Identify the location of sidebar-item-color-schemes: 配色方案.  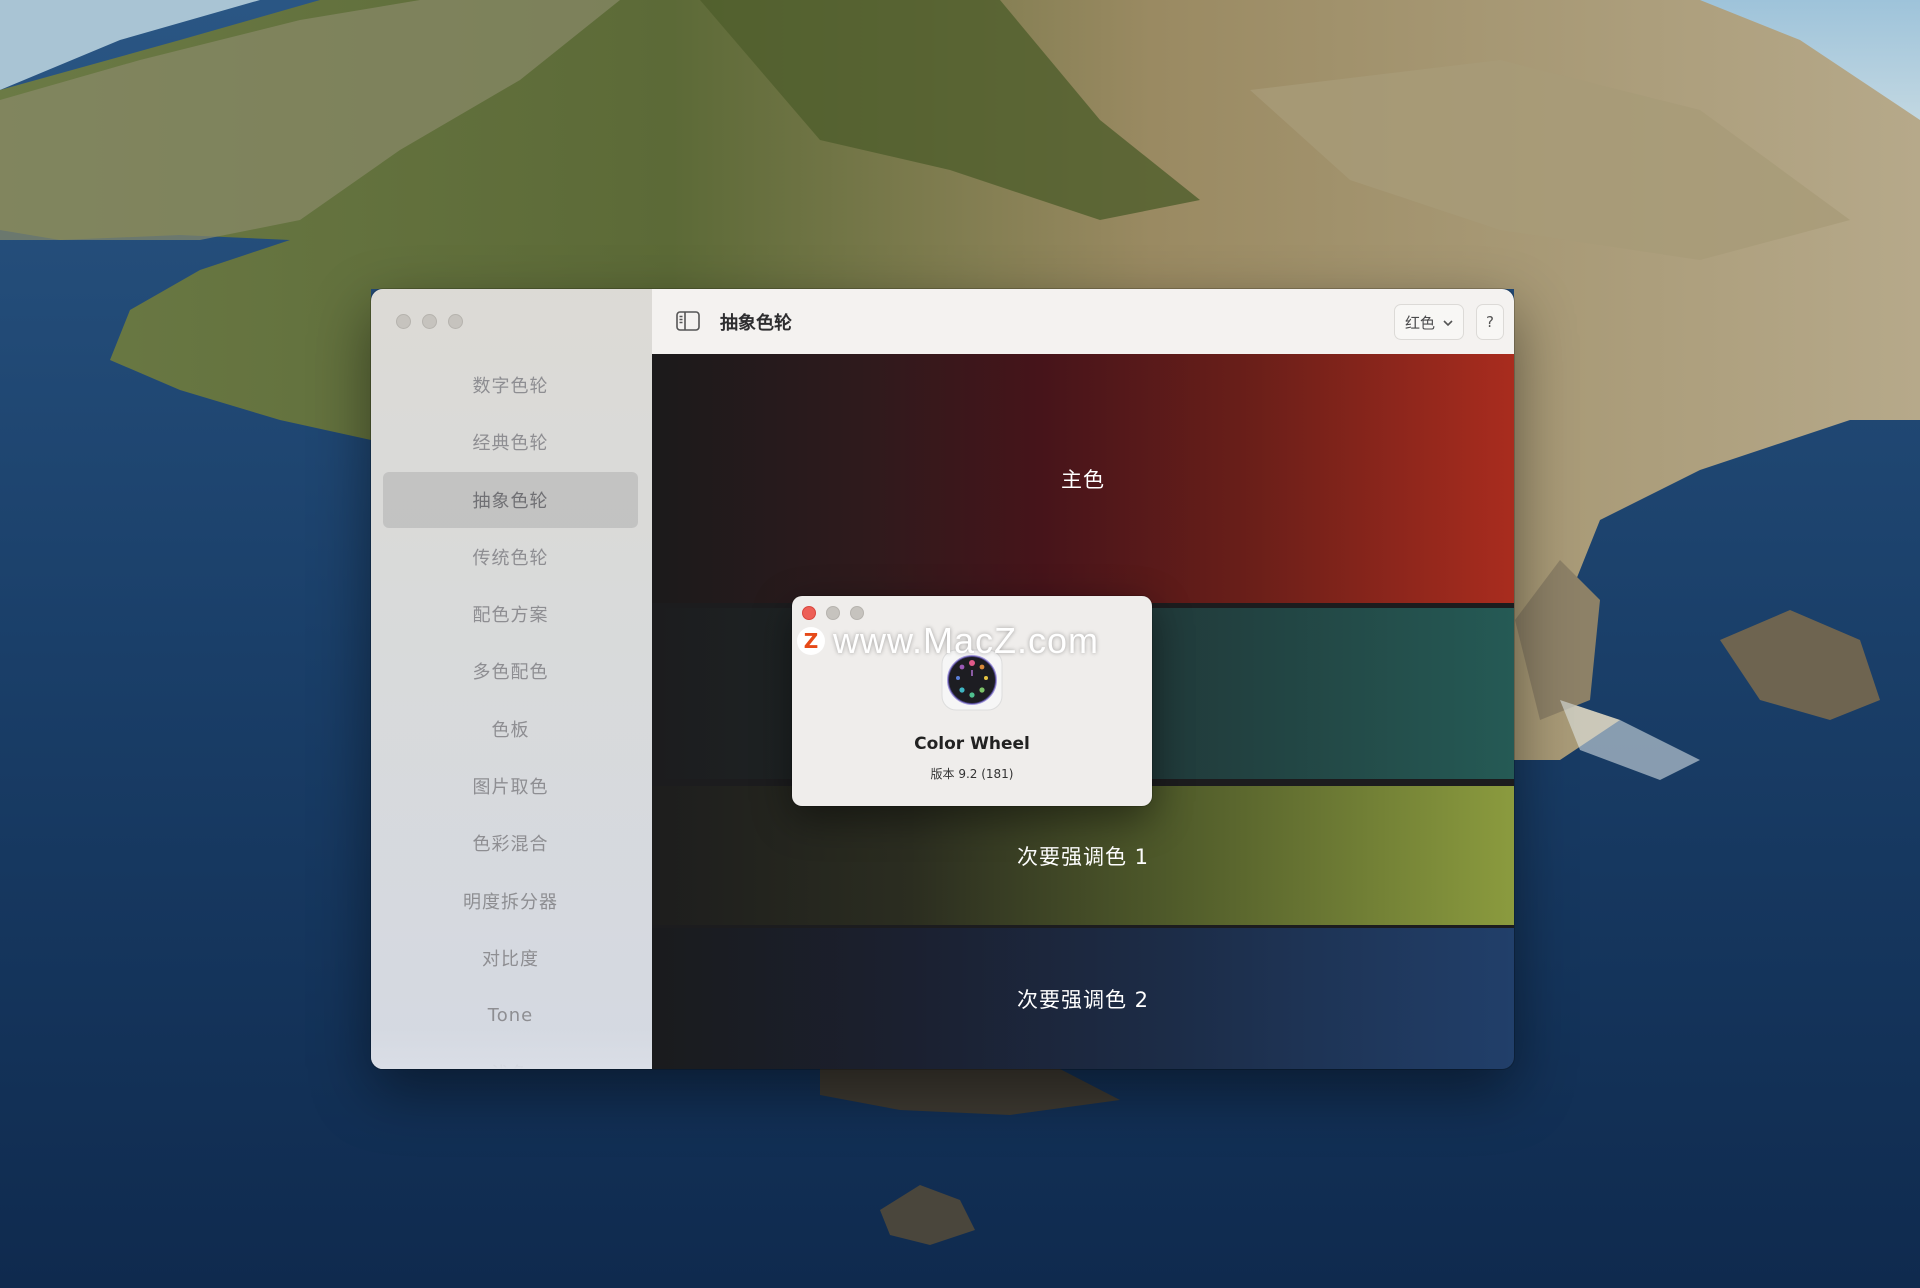
(510, 614).